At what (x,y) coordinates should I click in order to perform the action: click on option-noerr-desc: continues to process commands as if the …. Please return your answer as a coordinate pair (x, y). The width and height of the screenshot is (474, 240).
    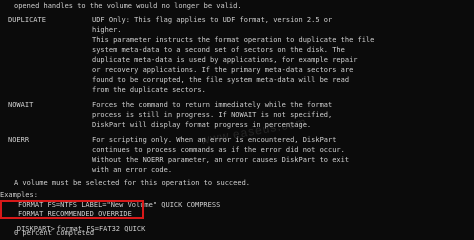
    Looking at the image, I should click on (218, 150).